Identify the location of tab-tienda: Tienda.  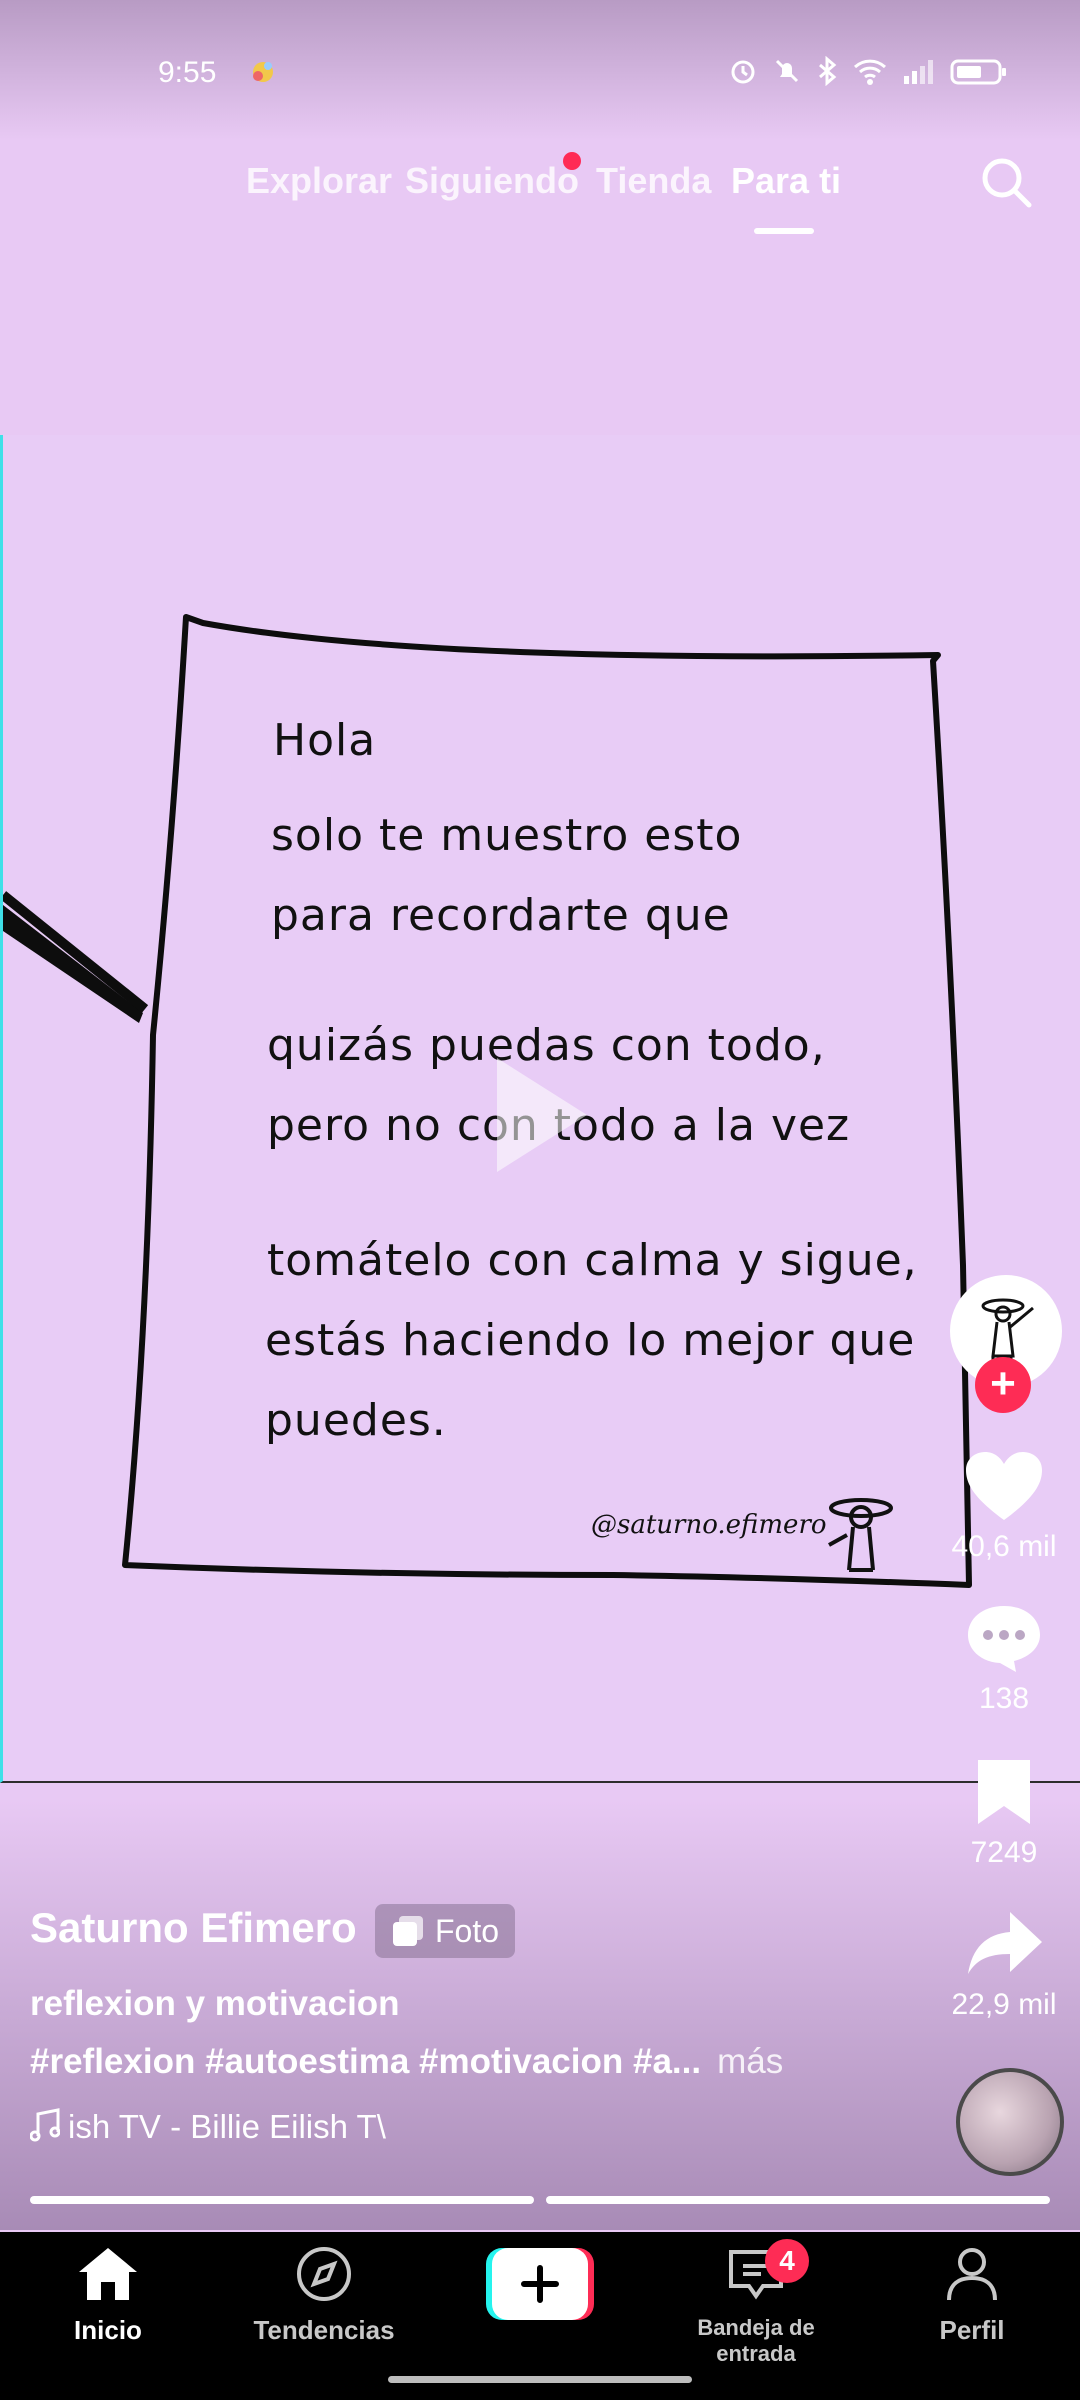
(653, 181).